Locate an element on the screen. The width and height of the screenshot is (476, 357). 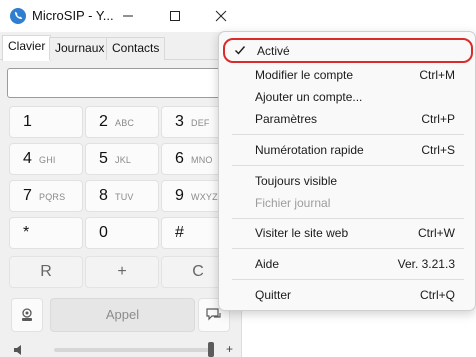
dial-number-input is located at coordinates (124, 83).